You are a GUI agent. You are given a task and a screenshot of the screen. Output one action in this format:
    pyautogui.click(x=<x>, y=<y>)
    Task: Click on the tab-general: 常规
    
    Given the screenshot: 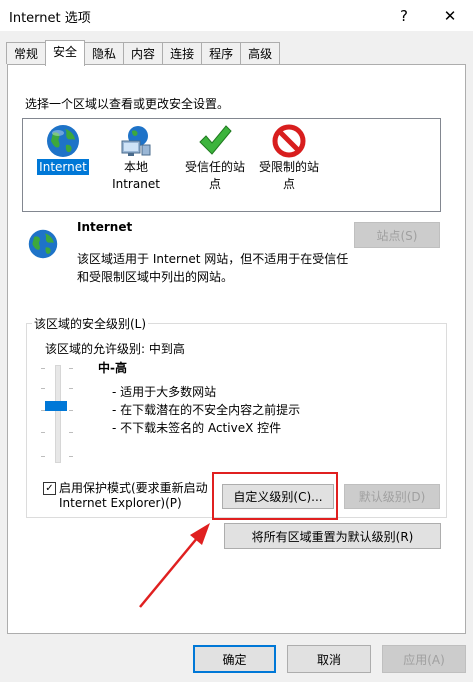 What is the action you would take?
    pyautogui.click(x=26, y=53)
    